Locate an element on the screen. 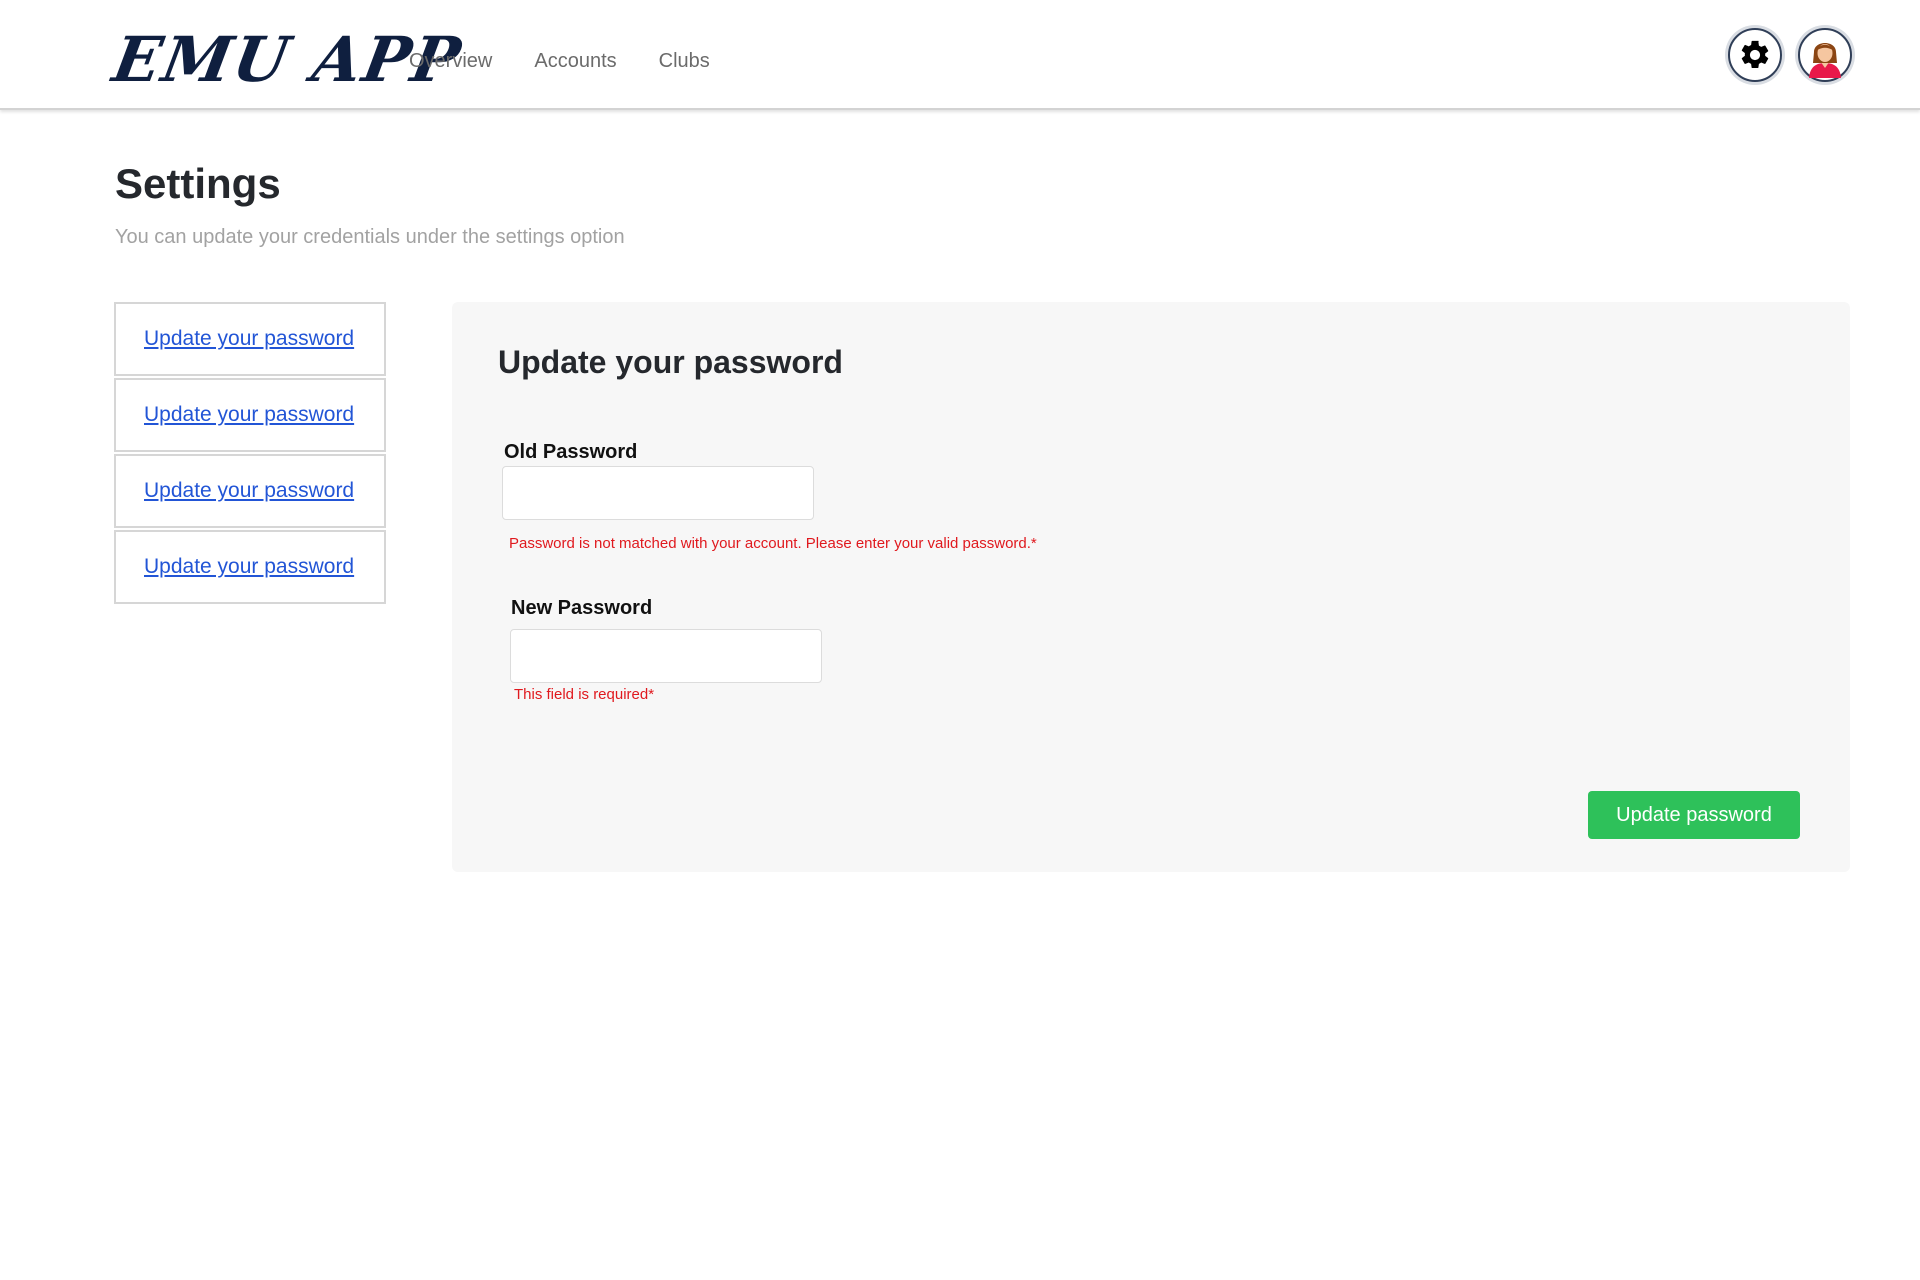 The width and height of the screenshot is (1920, 1280). page-title: Settings is located at coordinates (198, 183).